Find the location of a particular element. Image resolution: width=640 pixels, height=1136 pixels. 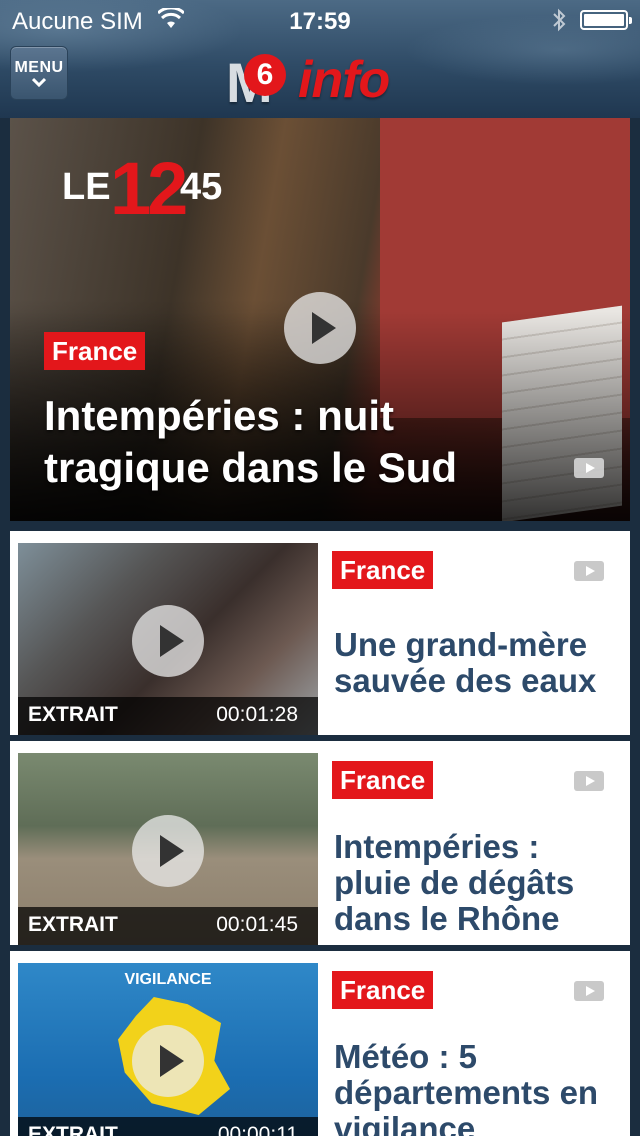

thumbnail-info-bar: EXTRAIT 00:01:28 is located at coordinates (168, 716).